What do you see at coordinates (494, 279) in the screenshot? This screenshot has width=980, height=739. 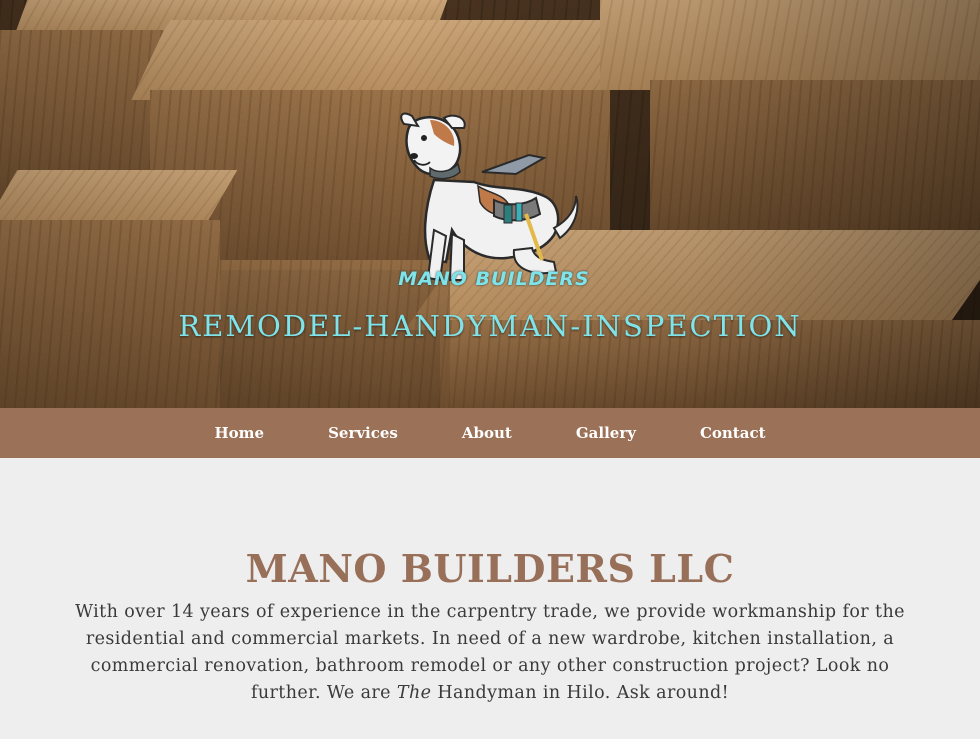 I see `logo-wordmark: MANO BUILDERS` at bounding box center [494, 279].